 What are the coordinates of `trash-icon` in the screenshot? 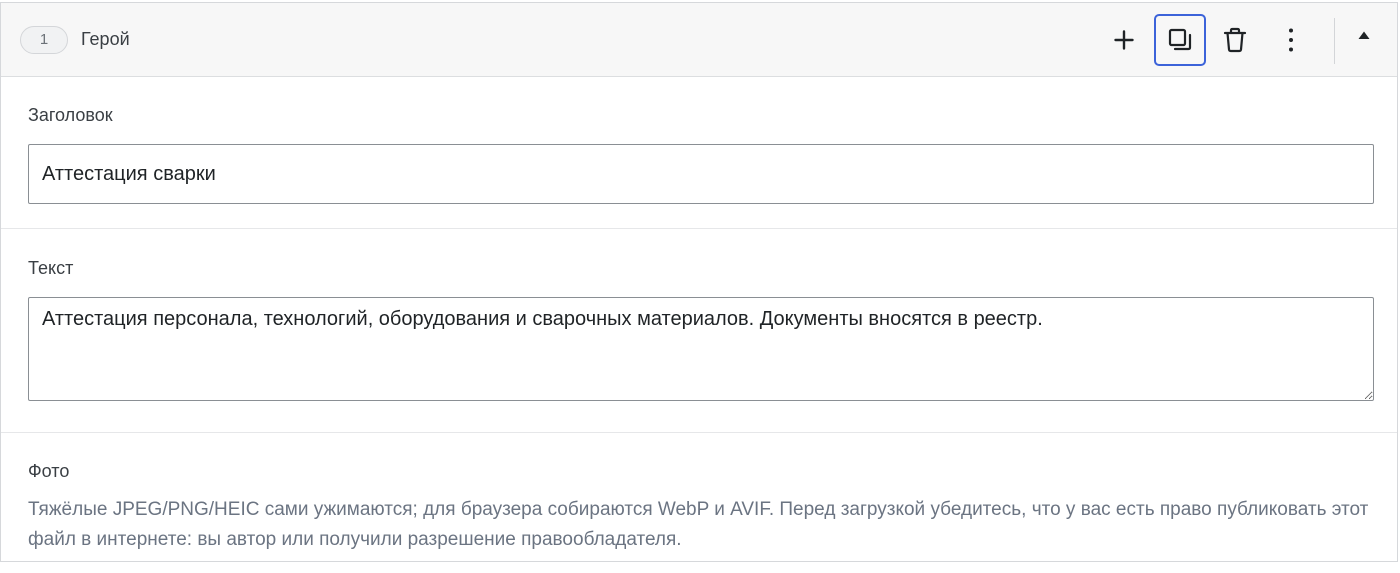 It's located at (1235, 40).